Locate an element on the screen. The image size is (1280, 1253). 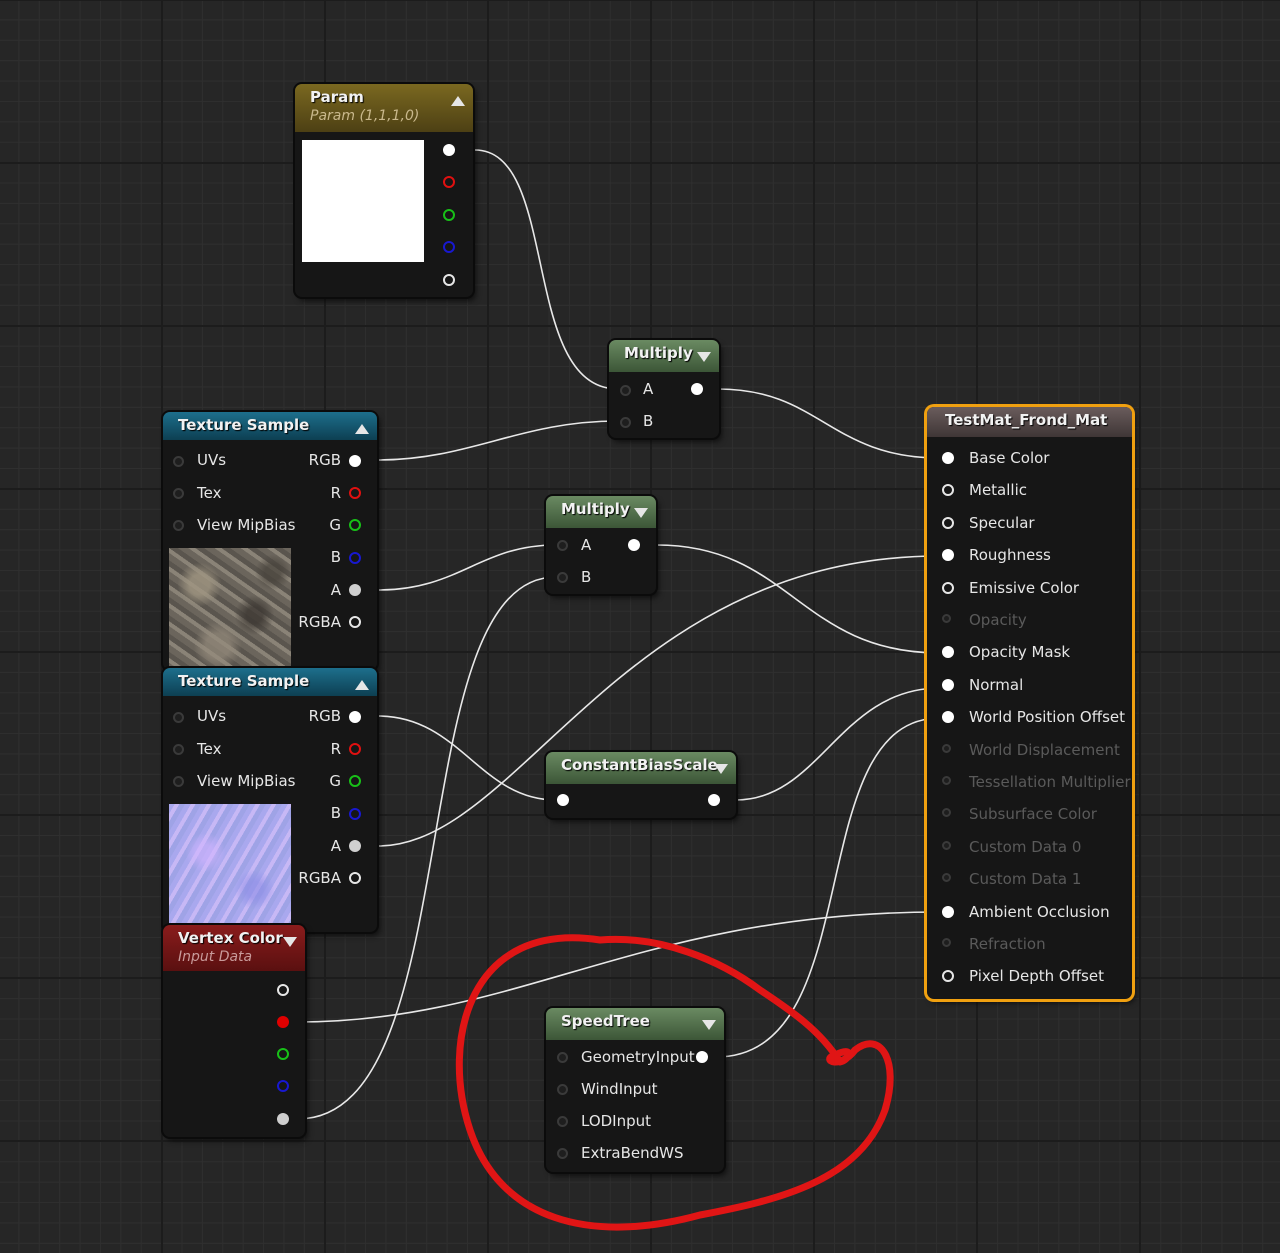
material-pixel-depth-offset-pin is located at coordinates (948, 976).